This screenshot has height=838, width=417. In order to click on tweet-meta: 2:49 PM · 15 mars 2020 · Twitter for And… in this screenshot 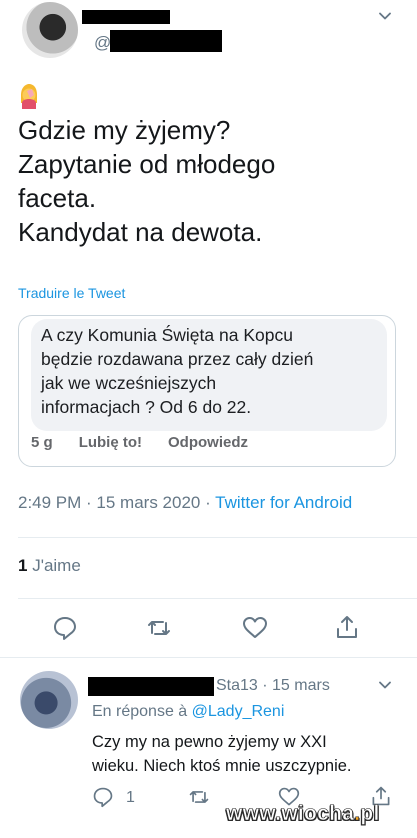, I will do `click(185, 503)`.